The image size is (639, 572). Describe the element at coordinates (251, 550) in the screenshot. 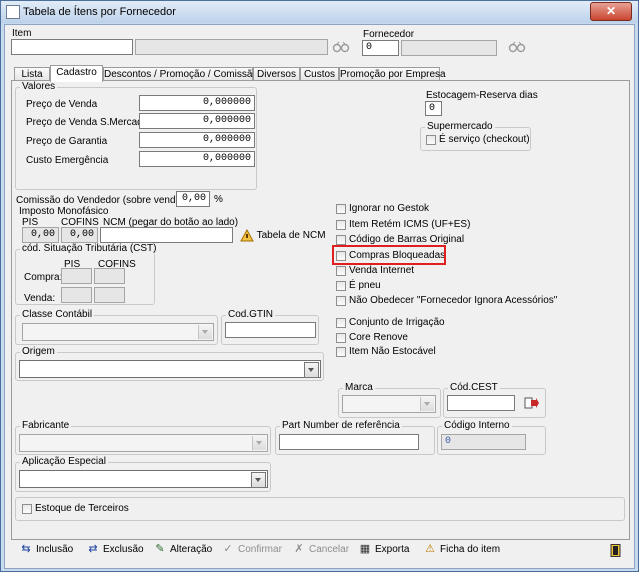

I see `confirmar-button: ✓ Confirmar` at that location.